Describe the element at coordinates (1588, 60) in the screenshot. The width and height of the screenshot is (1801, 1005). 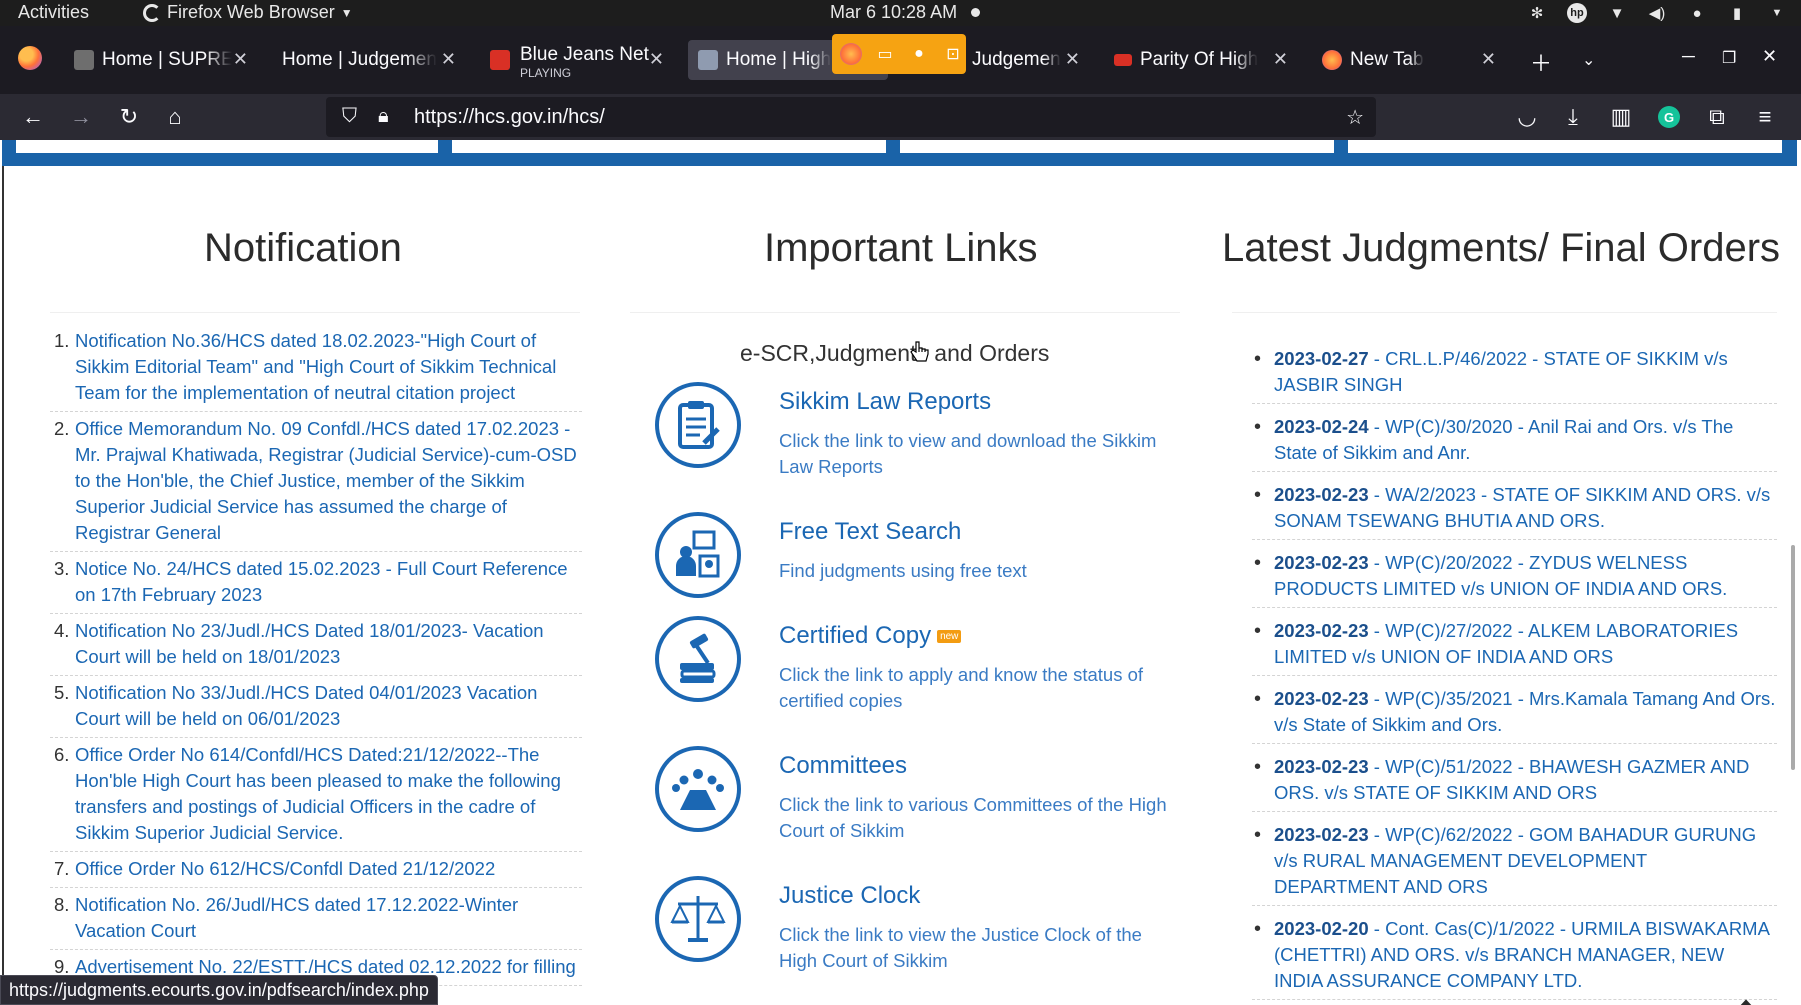
I see `list-all-tabs-chevron-icon: ⌄` at that location.